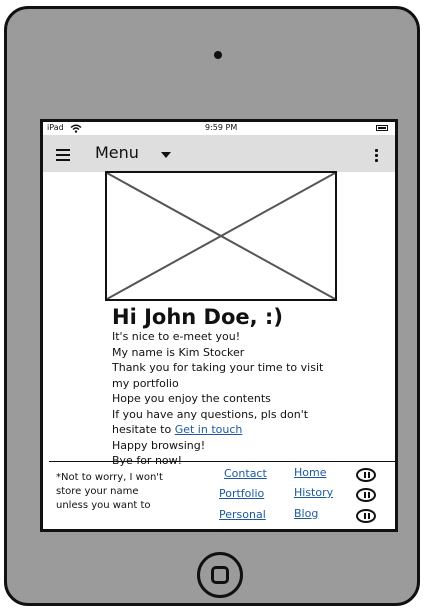 Image resolution: width=424 pixels, height=609 pixels. What do you see at coordinates (242, 515) in the screenshot?
I see `personal-link: Personal` at bounding box center [242, 515].